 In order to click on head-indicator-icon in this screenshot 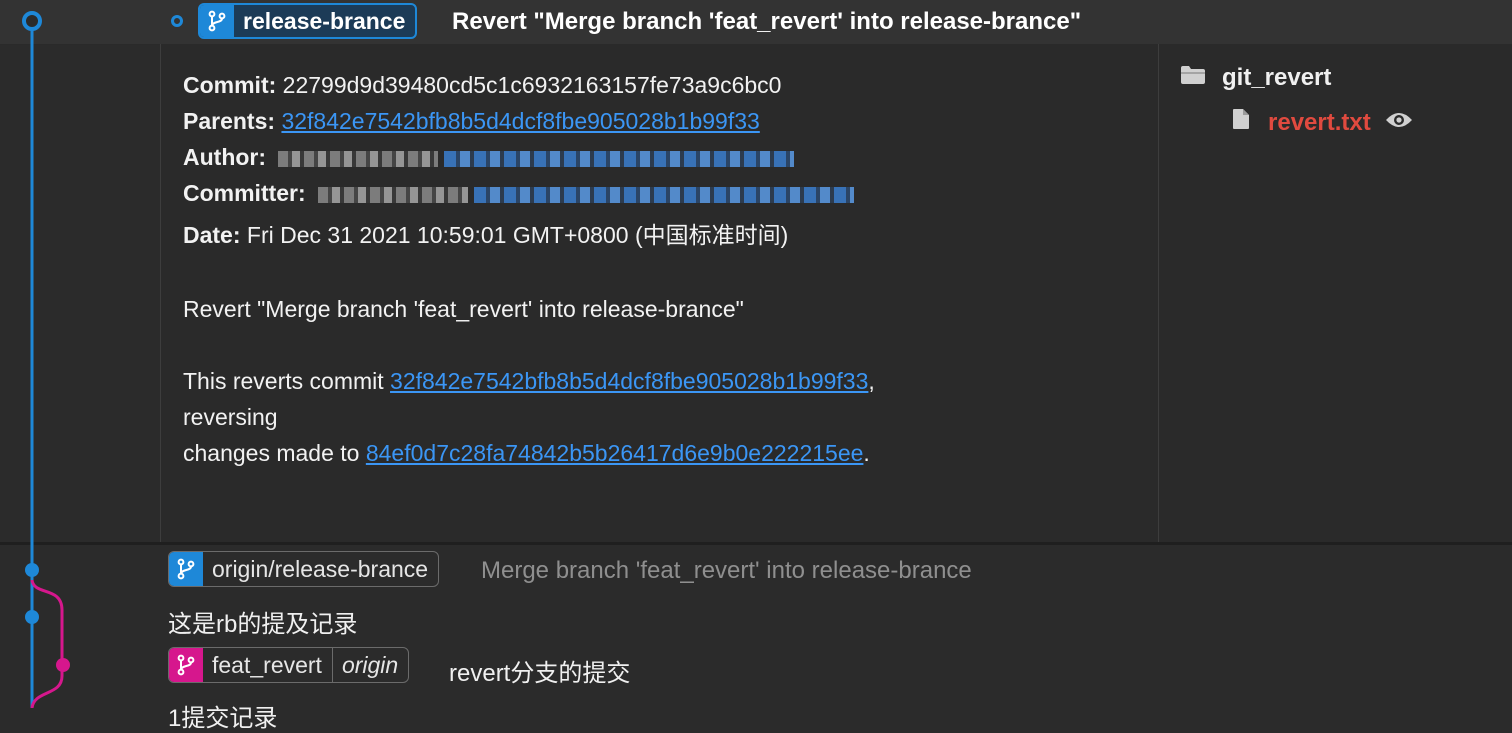, I will do `click(177, 21)`.